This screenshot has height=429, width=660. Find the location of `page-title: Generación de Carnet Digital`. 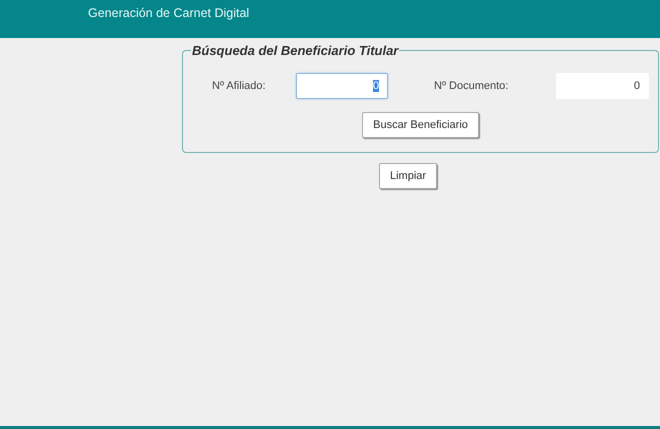

page-title: Generación de Carnet Digital is located at coordinates (169, 13).